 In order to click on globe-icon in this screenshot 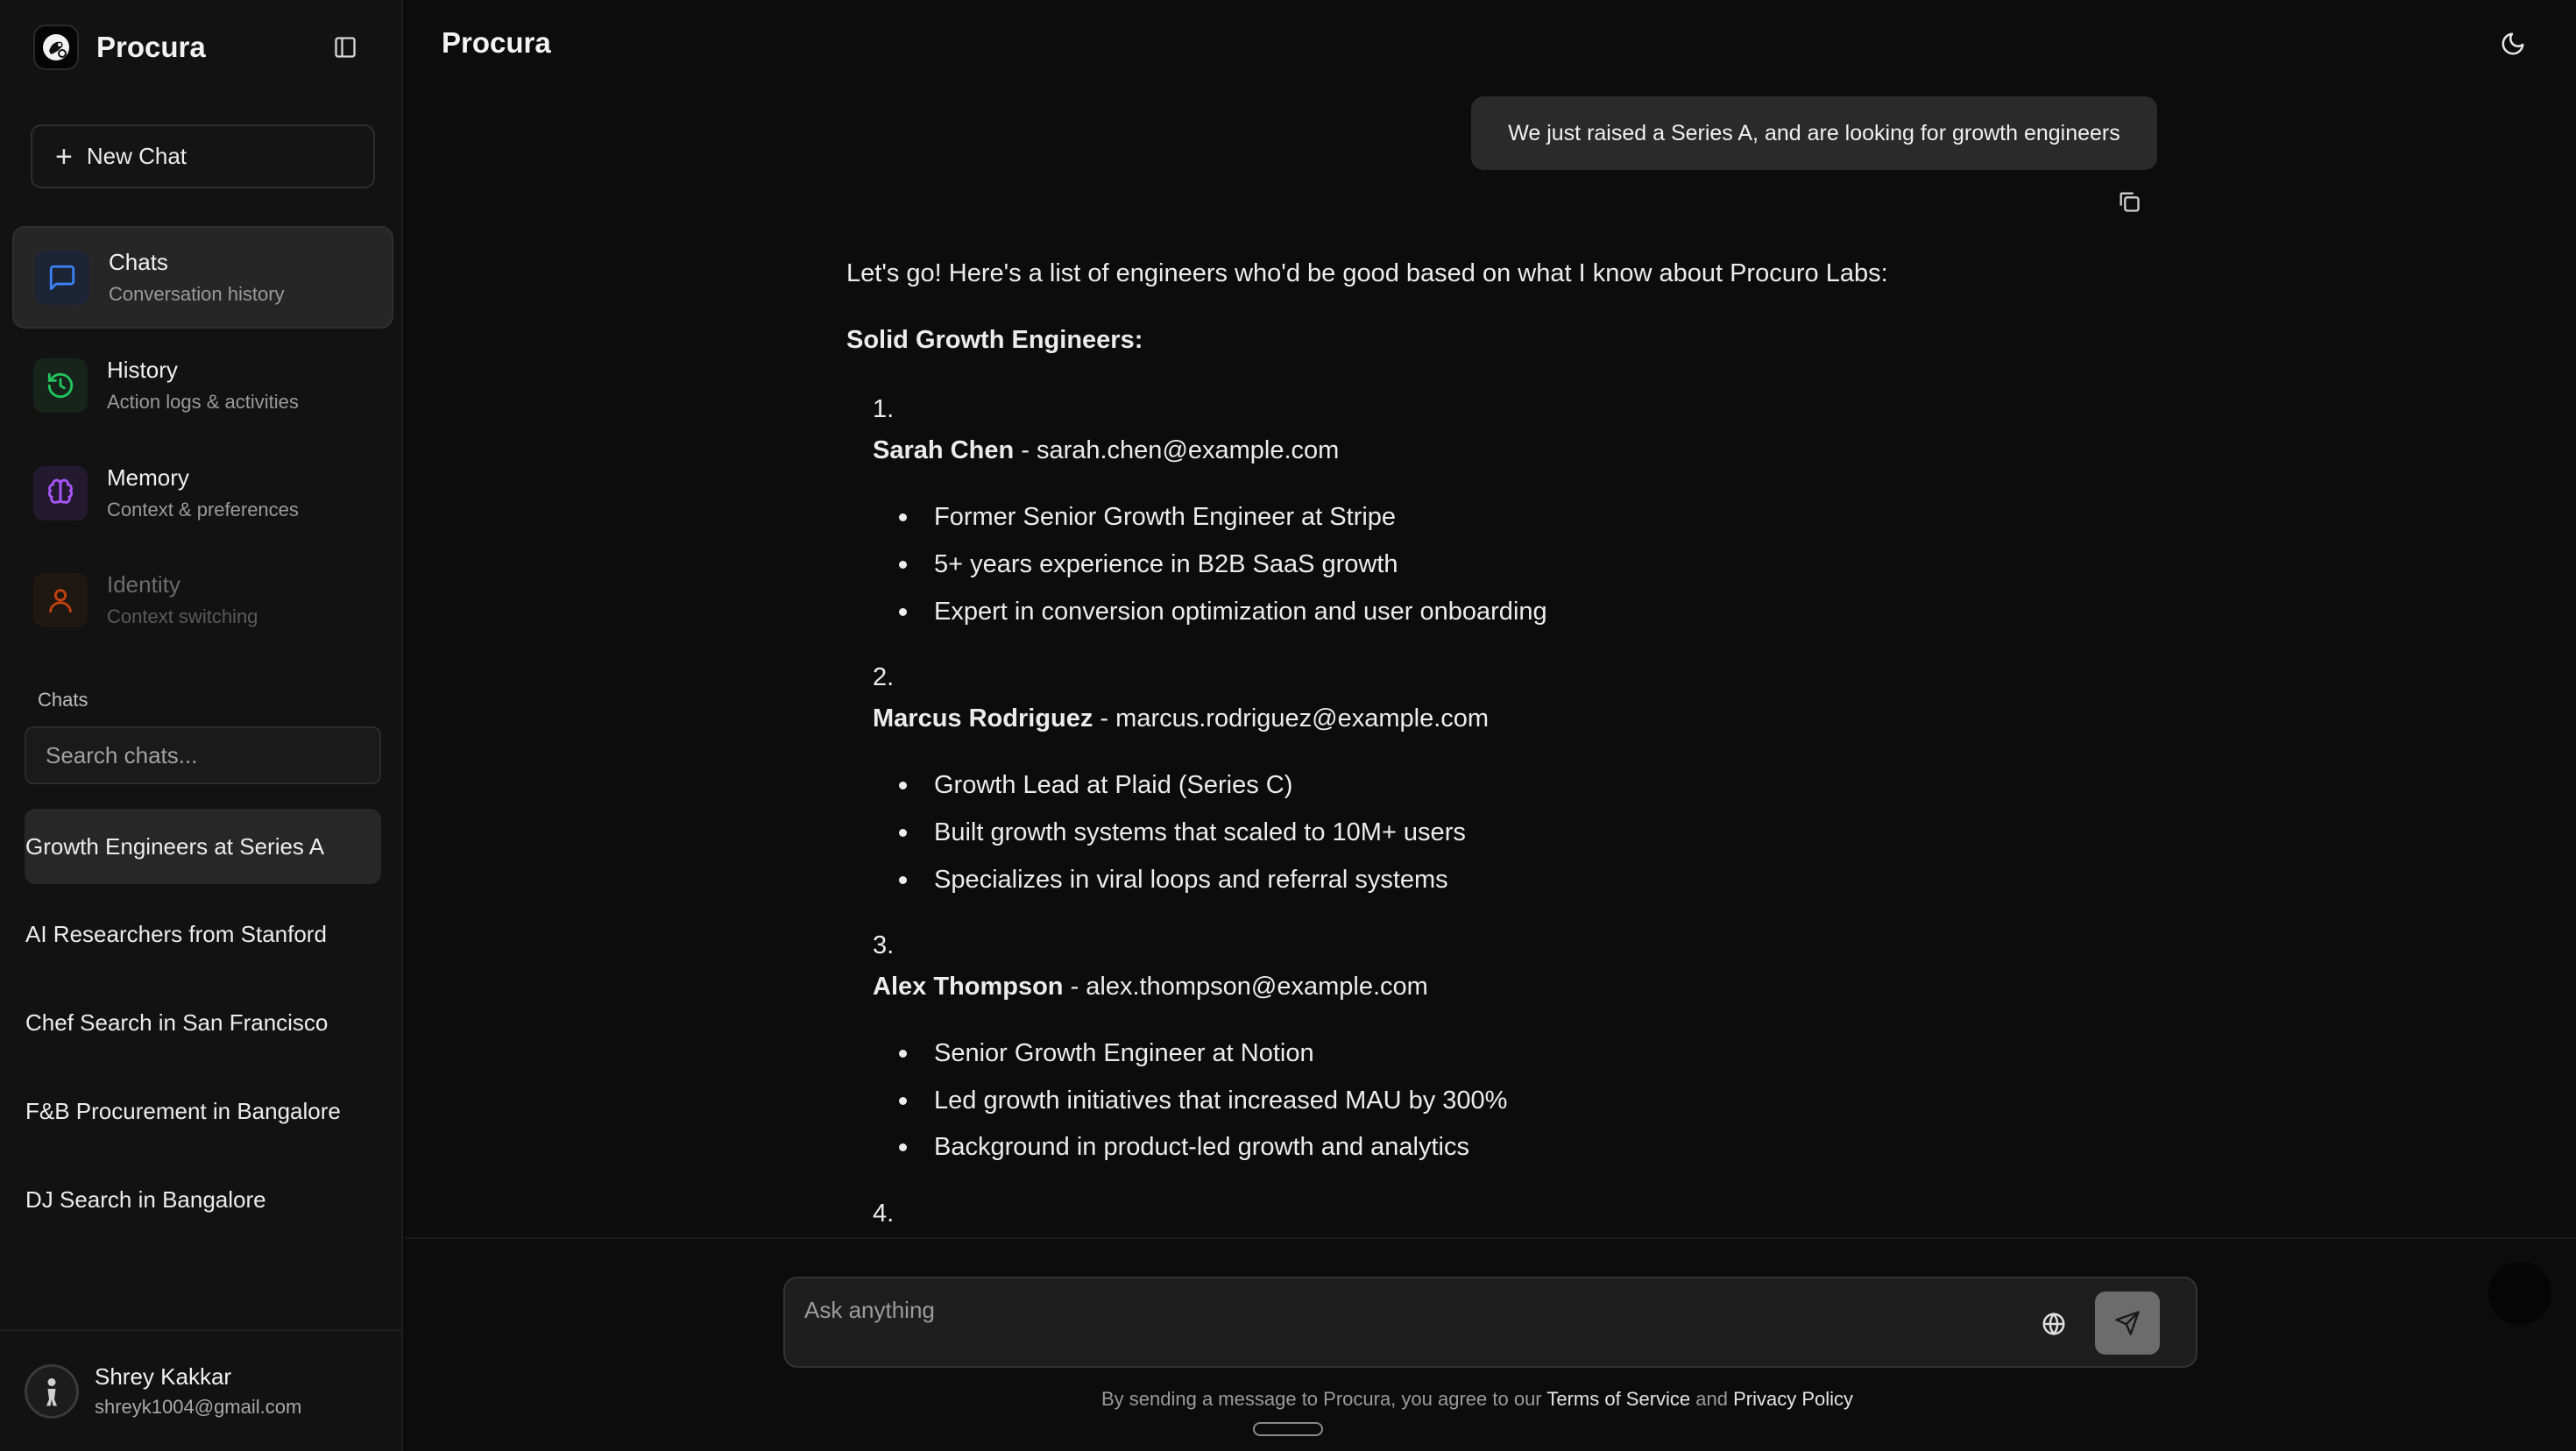, I will do `click(2053, 1323)`.